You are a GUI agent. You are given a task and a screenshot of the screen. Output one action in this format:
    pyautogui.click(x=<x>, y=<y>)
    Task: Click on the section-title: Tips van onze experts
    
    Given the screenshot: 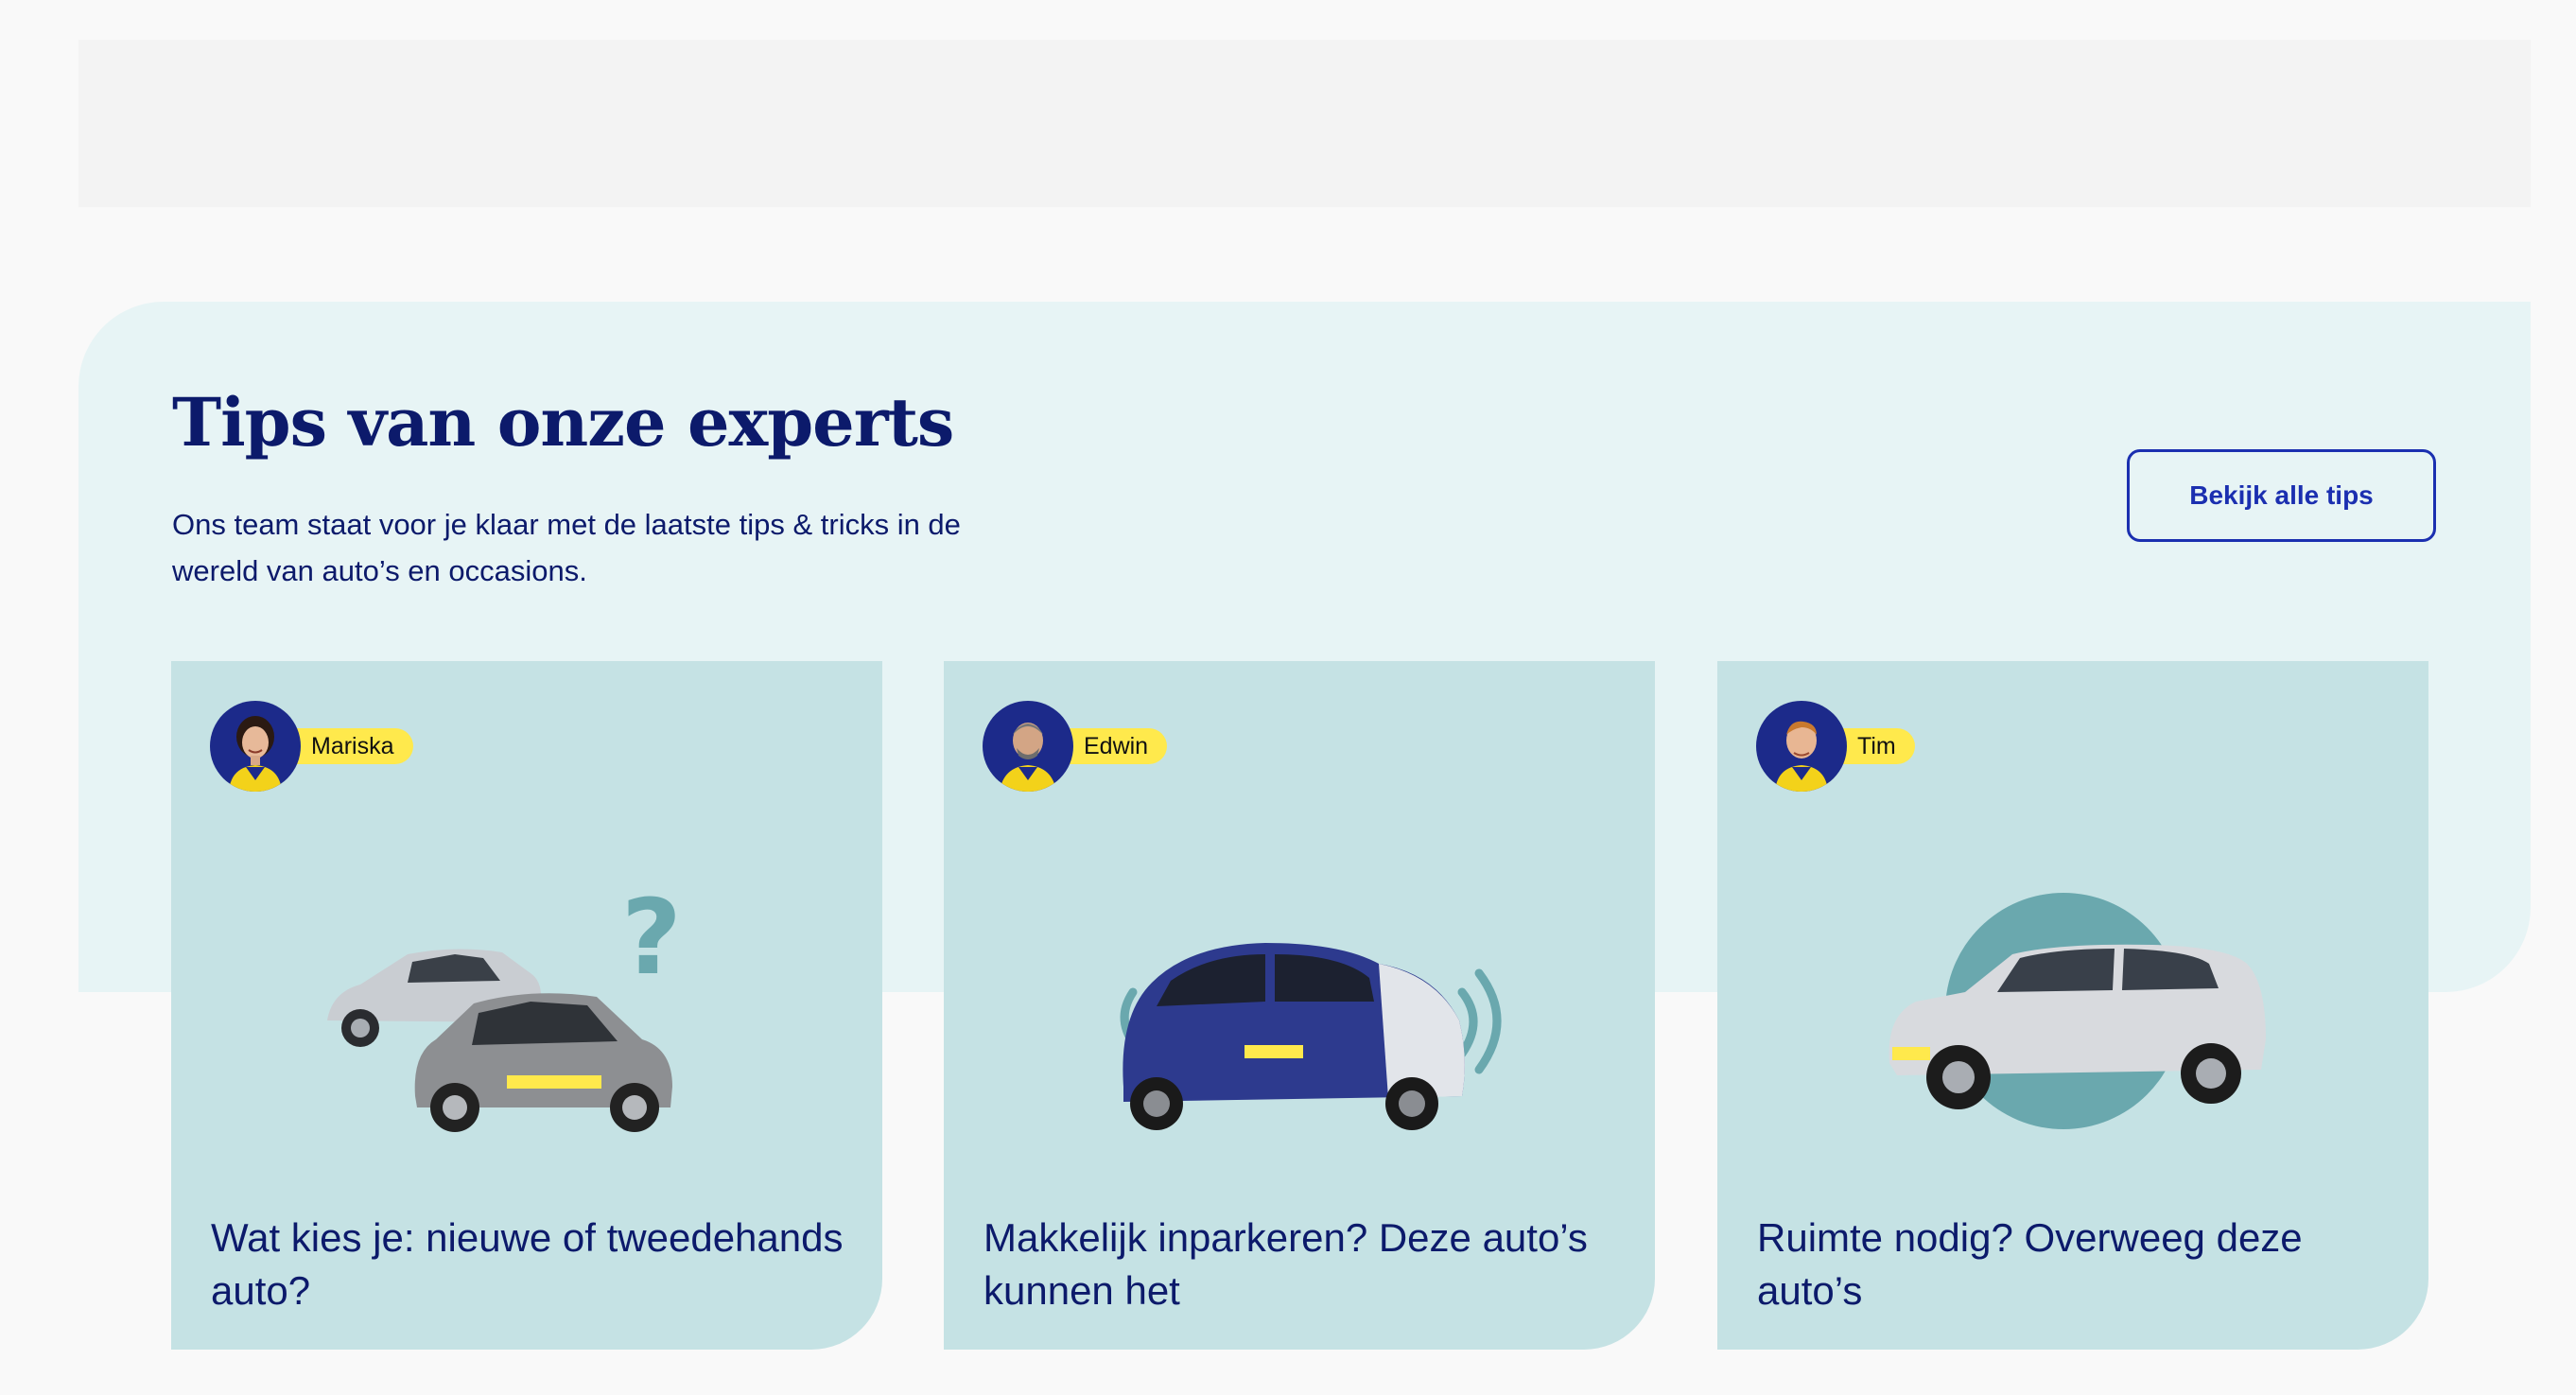 What is the action you would take?
    pyautogui.click(x=563, y=422)
    